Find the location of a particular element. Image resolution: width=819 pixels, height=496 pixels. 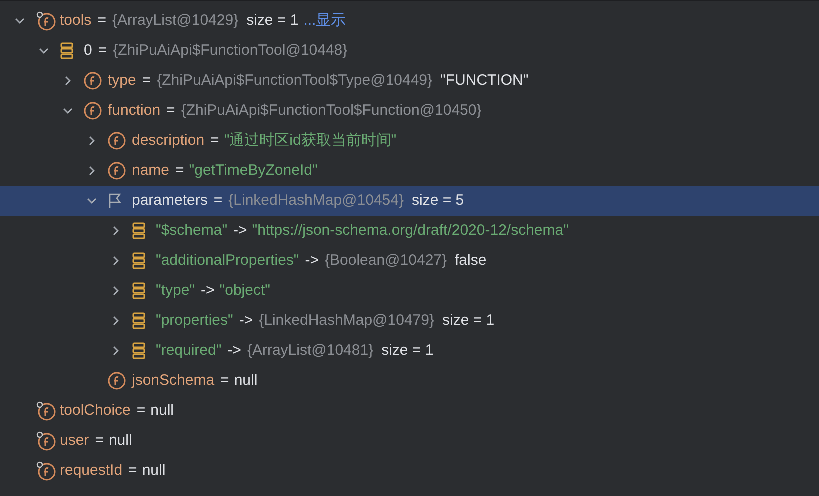

tree-row: "required" -> {ArrayList@10481} size = 1 is located at coordinates (409, 351).